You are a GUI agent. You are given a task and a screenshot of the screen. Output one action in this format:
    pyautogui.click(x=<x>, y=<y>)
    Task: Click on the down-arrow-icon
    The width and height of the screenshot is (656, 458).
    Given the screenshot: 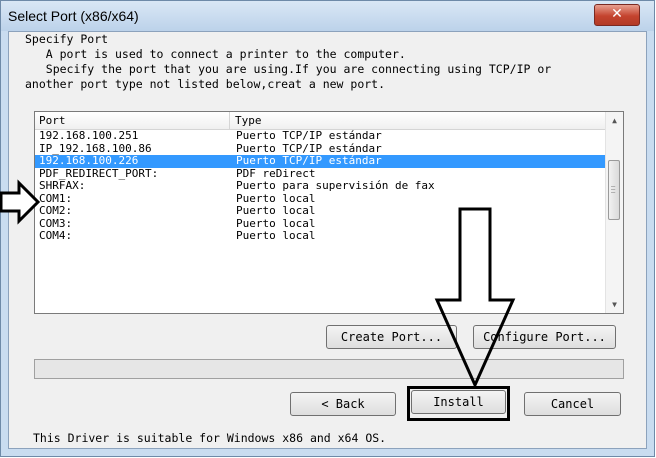 What is the action you would take?
    pyautogui.click(x=475, y=298)
    